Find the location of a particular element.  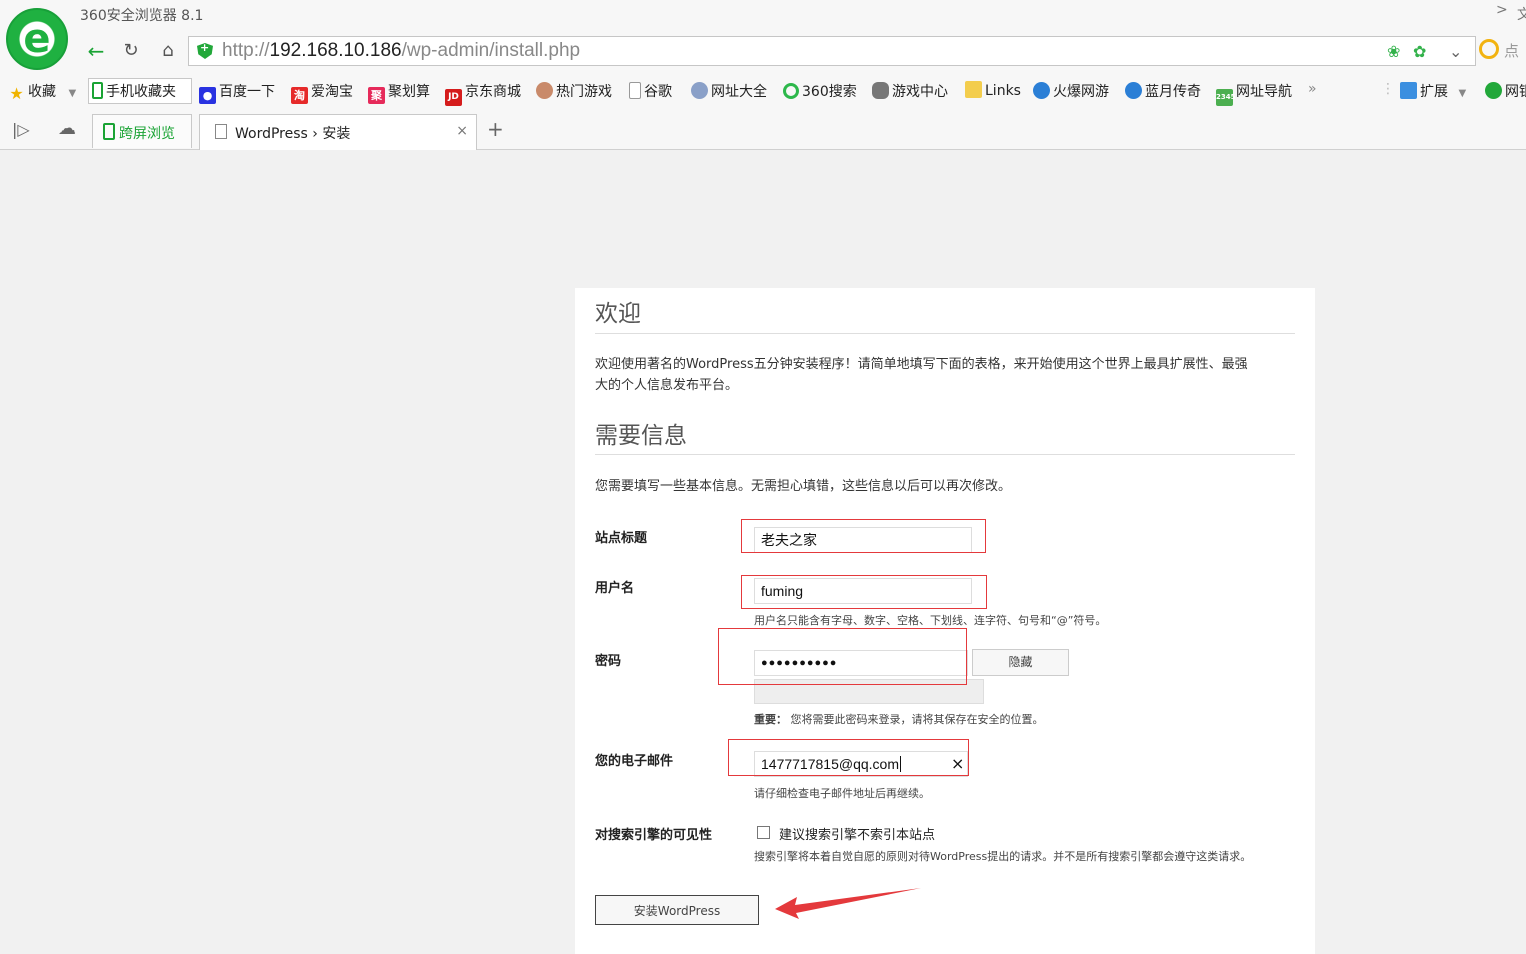

username-label: 用户名 is located at coordinates (615, 588).